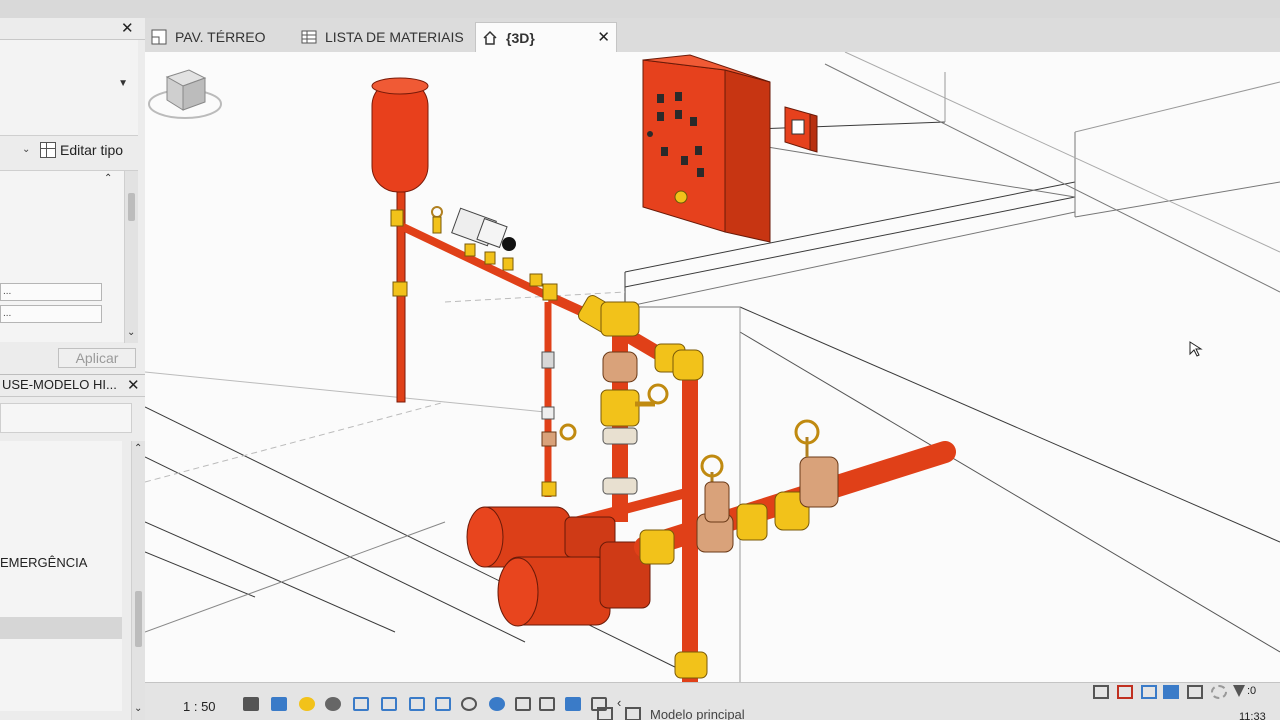  I want to click on tree-item-emergencia: EMERGÊNCIA, so click(43, 562).